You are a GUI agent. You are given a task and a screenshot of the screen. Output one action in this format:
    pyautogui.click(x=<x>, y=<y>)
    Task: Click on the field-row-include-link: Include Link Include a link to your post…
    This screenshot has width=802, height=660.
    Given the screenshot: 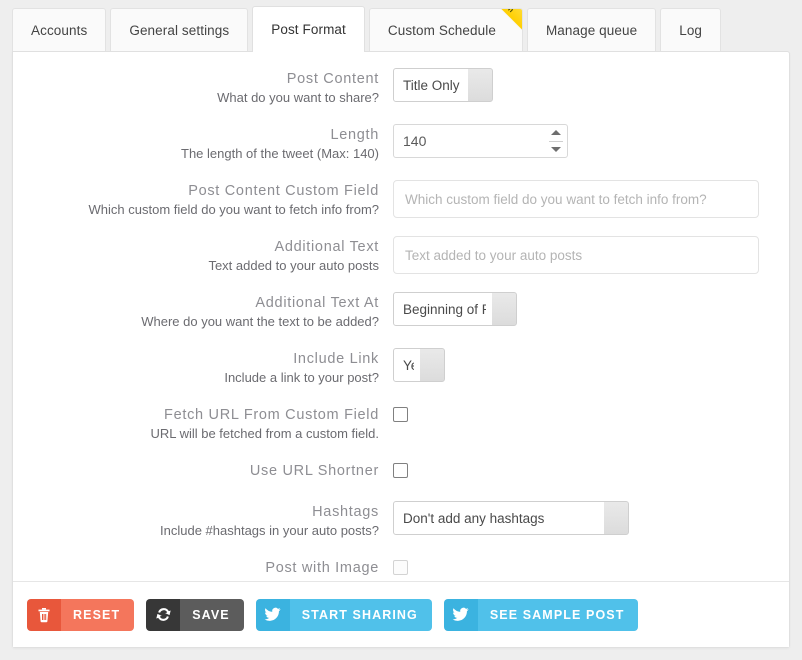 What is the action you would take?
    pyautogui.click(x=401, y=367)
    